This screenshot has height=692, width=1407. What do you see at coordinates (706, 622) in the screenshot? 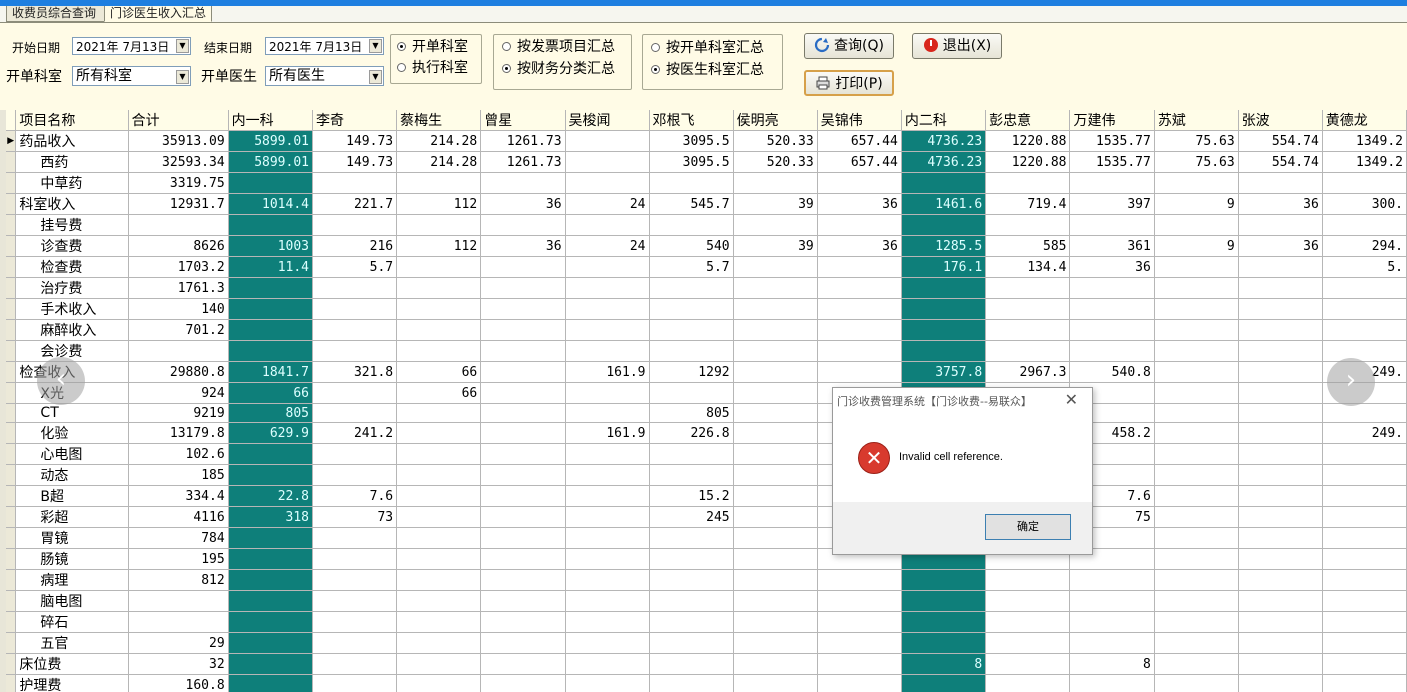
I see `table-row: 碎石` at bounding box center [706, 622].